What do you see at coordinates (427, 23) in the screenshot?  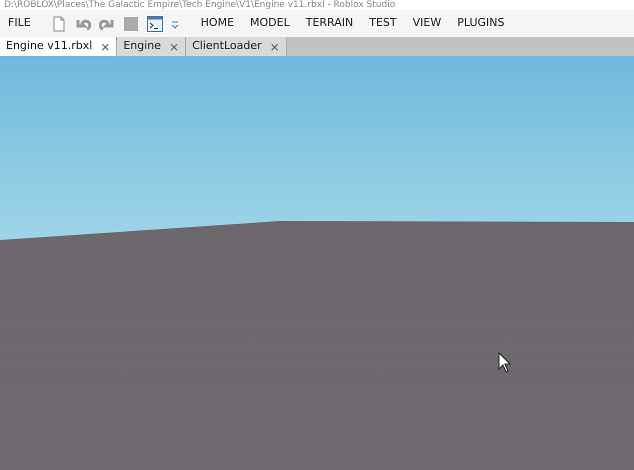 I see `ribbon-tab: VIEW` at bounding box center [427, 23].